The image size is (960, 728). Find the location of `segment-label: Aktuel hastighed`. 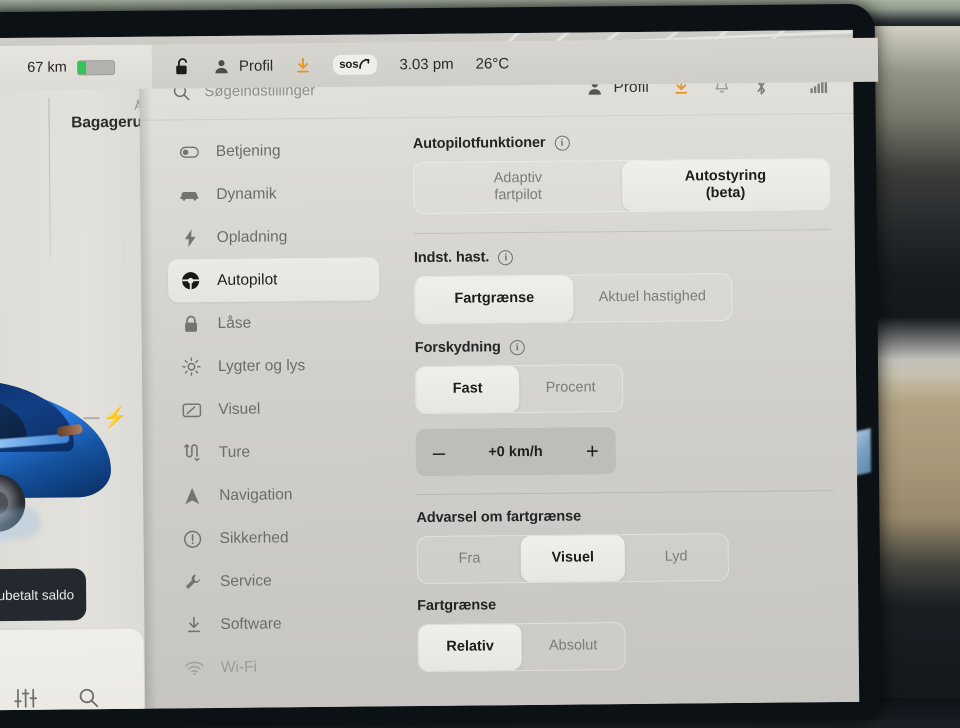

segment-label: Aktuel hastighed is located at coordinates (652, 298).